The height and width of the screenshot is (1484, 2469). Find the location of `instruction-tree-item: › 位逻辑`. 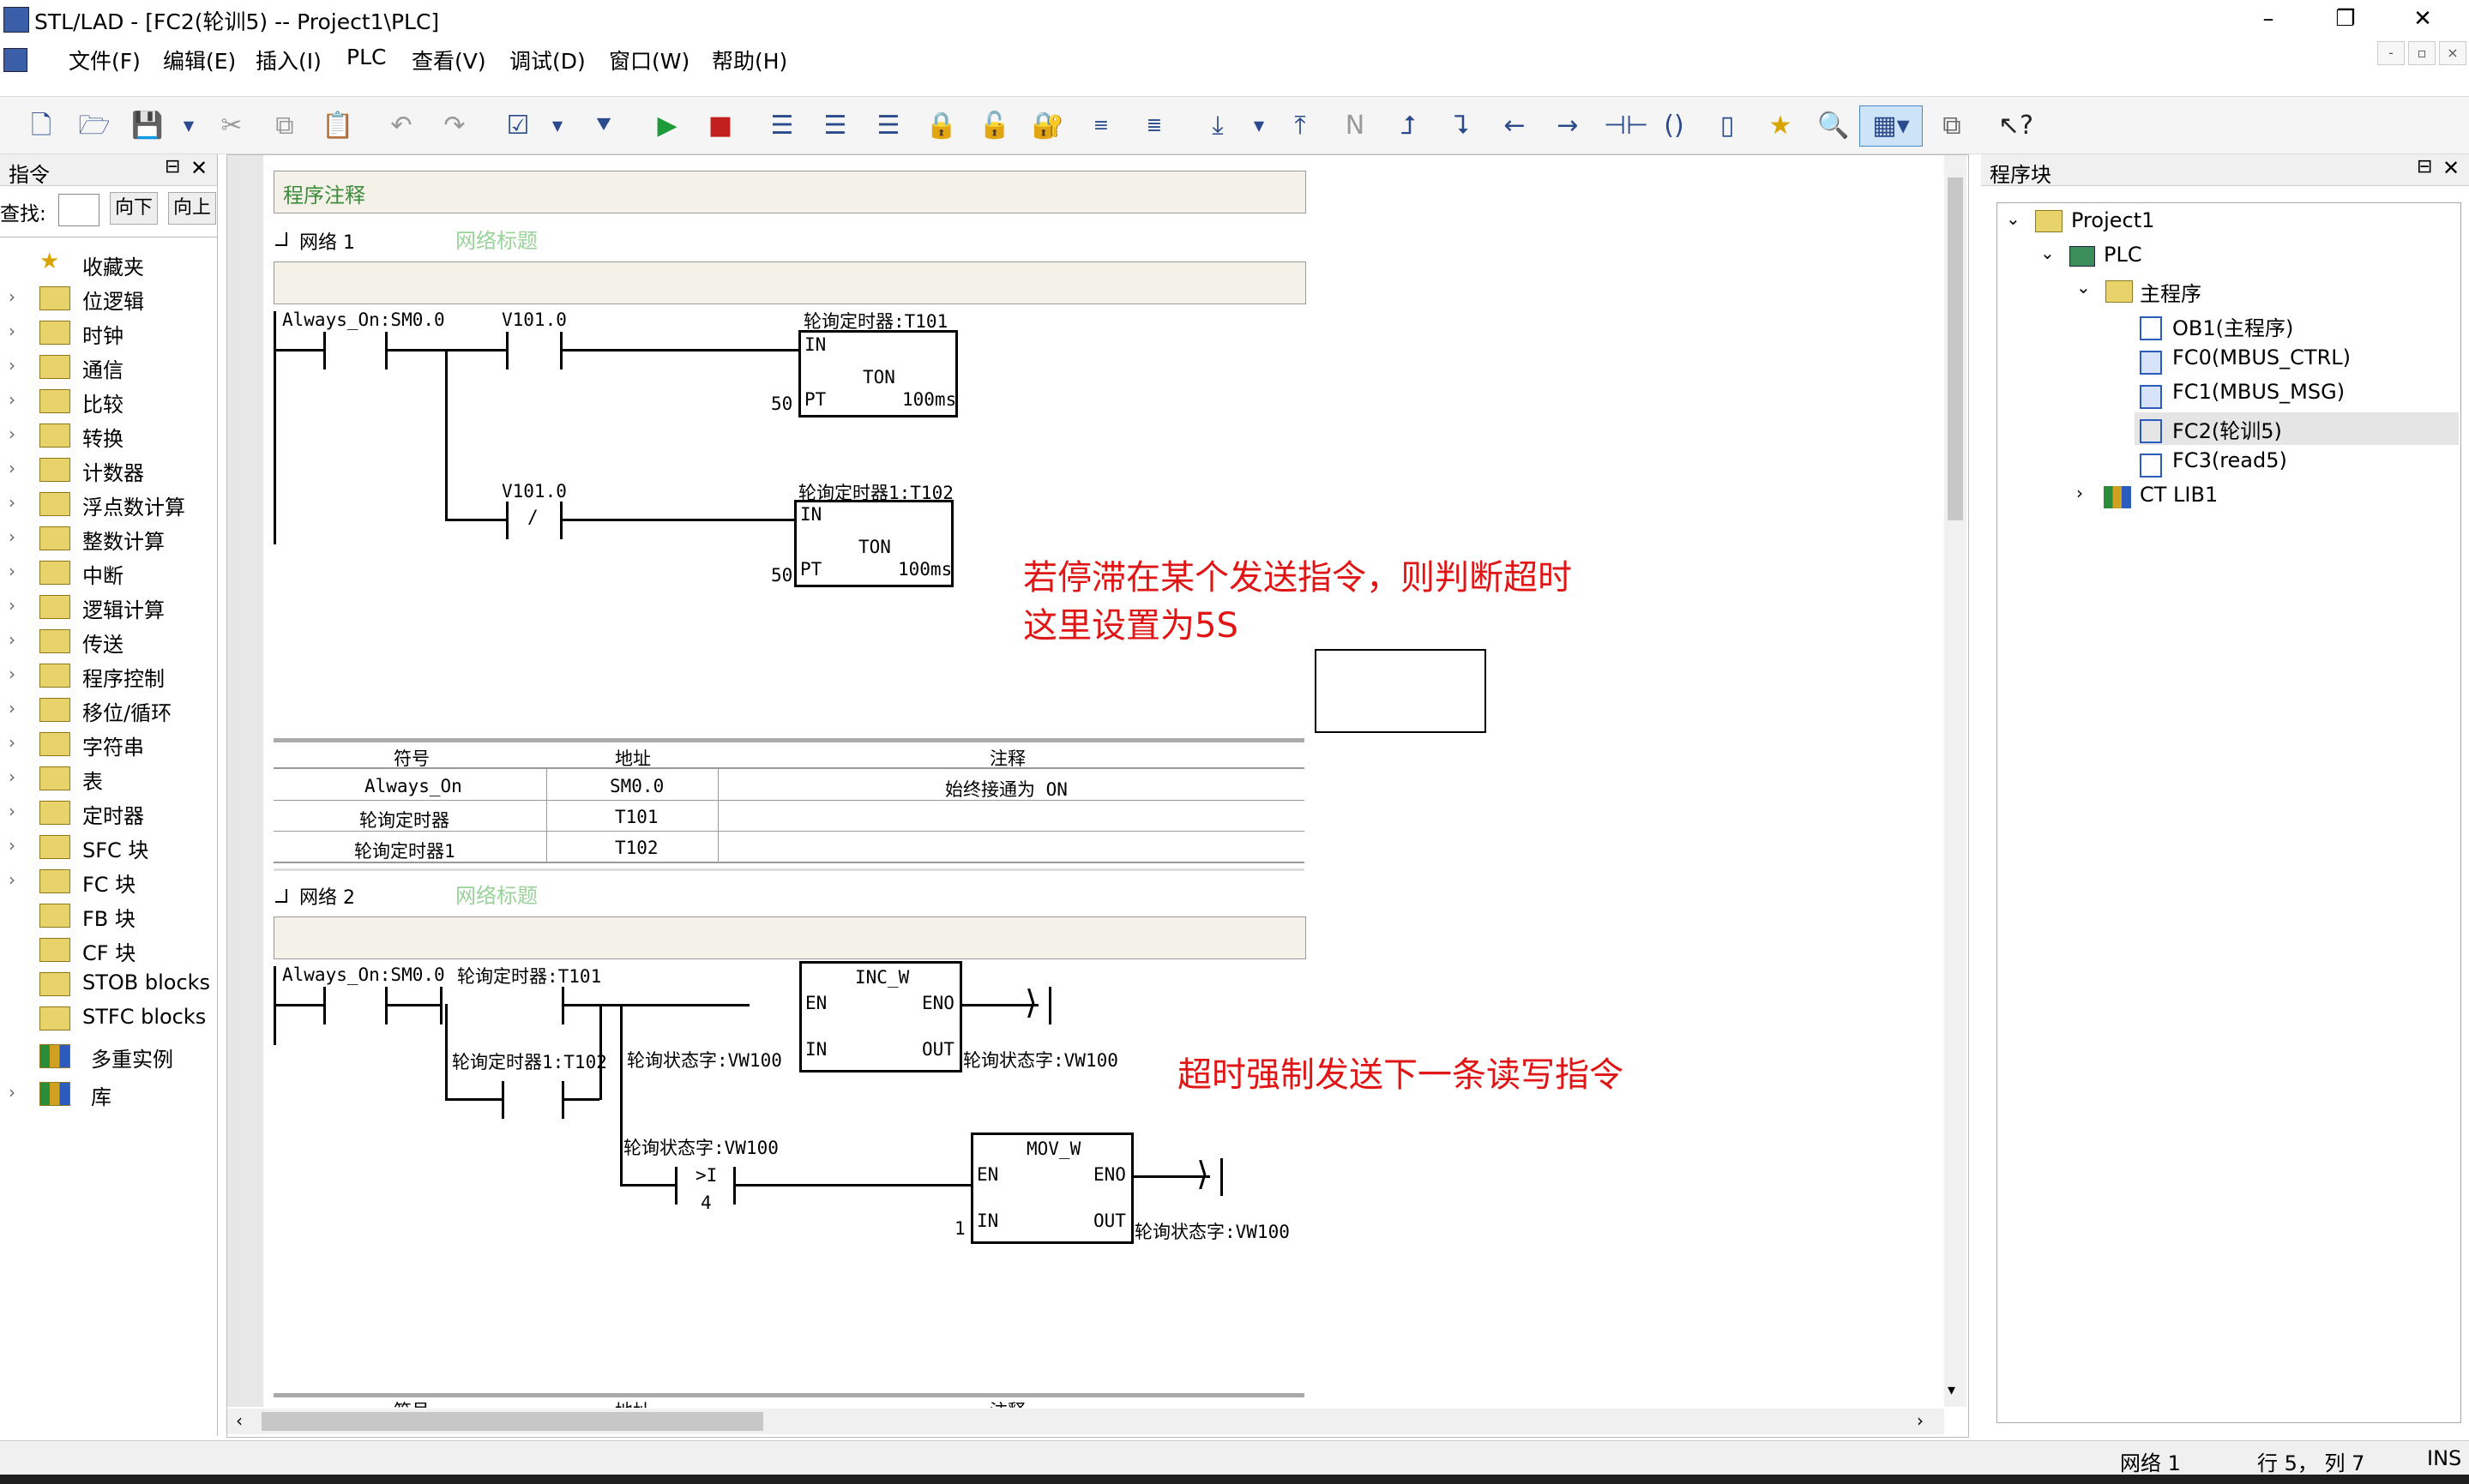

instruction-tree-item: › 位逻辑 is located at coordinates (108, 298).